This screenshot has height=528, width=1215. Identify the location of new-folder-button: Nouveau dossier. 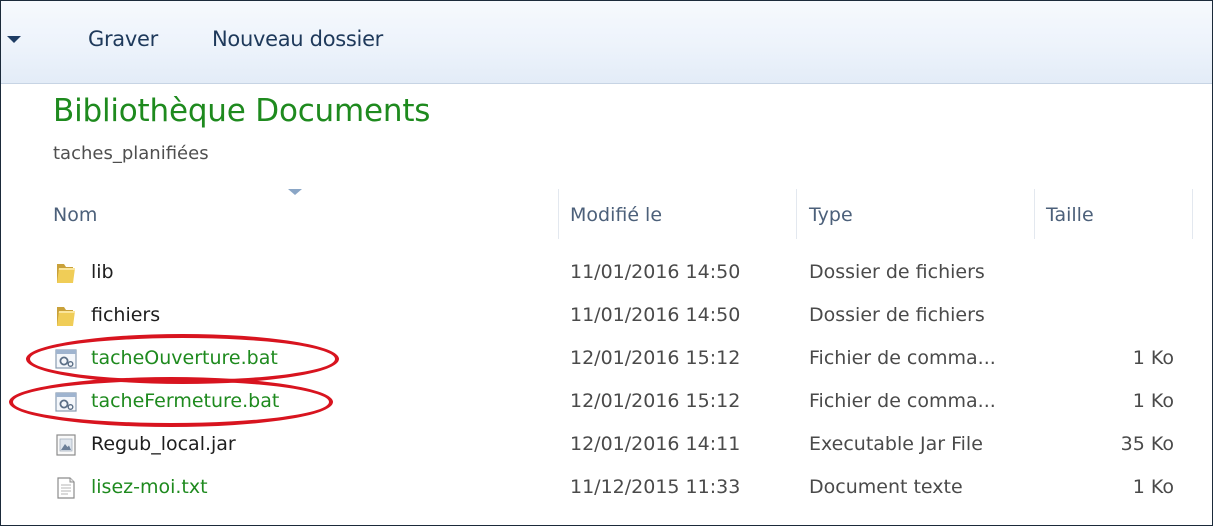
(297, 39).